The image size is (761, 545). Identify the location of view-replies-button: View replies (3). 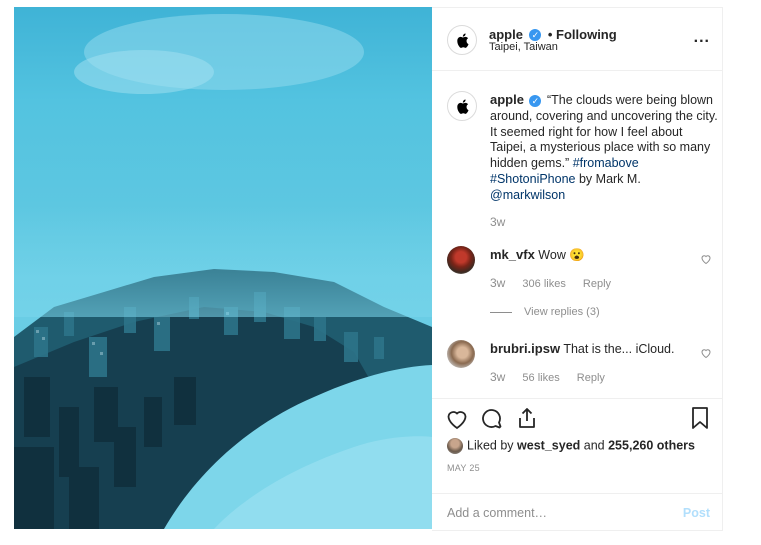
(545, 312).